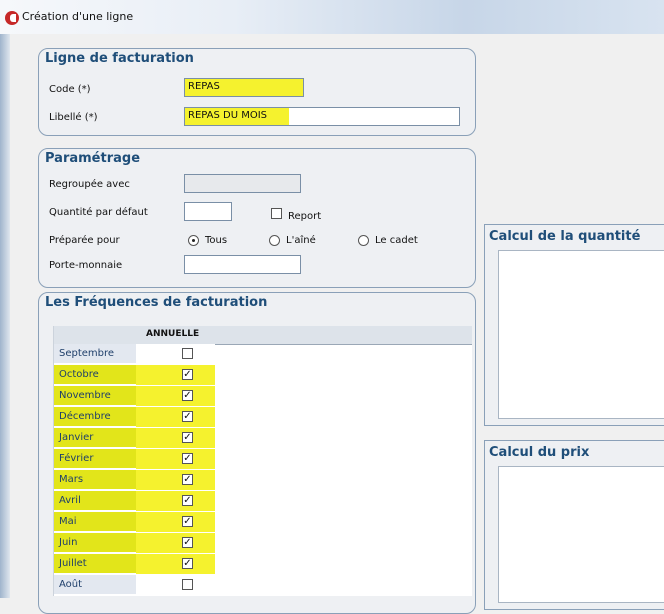 Image resolution: width=664 pixels, height=614 pixels. Describe the element at coordinates (242, 183) in the screenshot. I see `regroupee-input` at that location.